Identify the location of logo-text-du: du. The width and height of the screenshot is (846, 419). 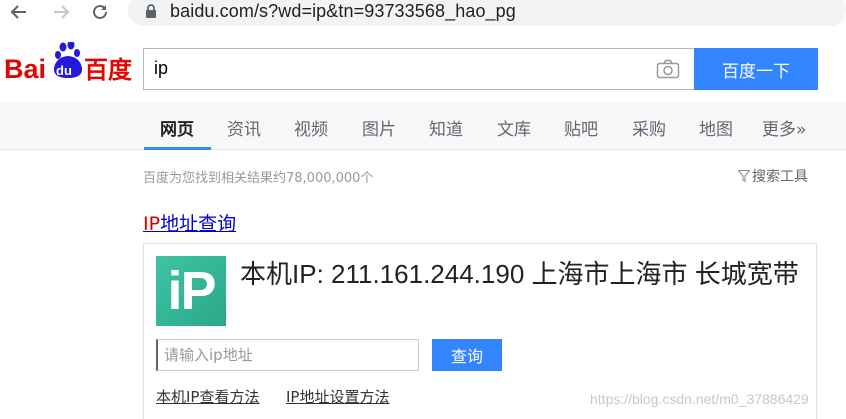
(64, 70).